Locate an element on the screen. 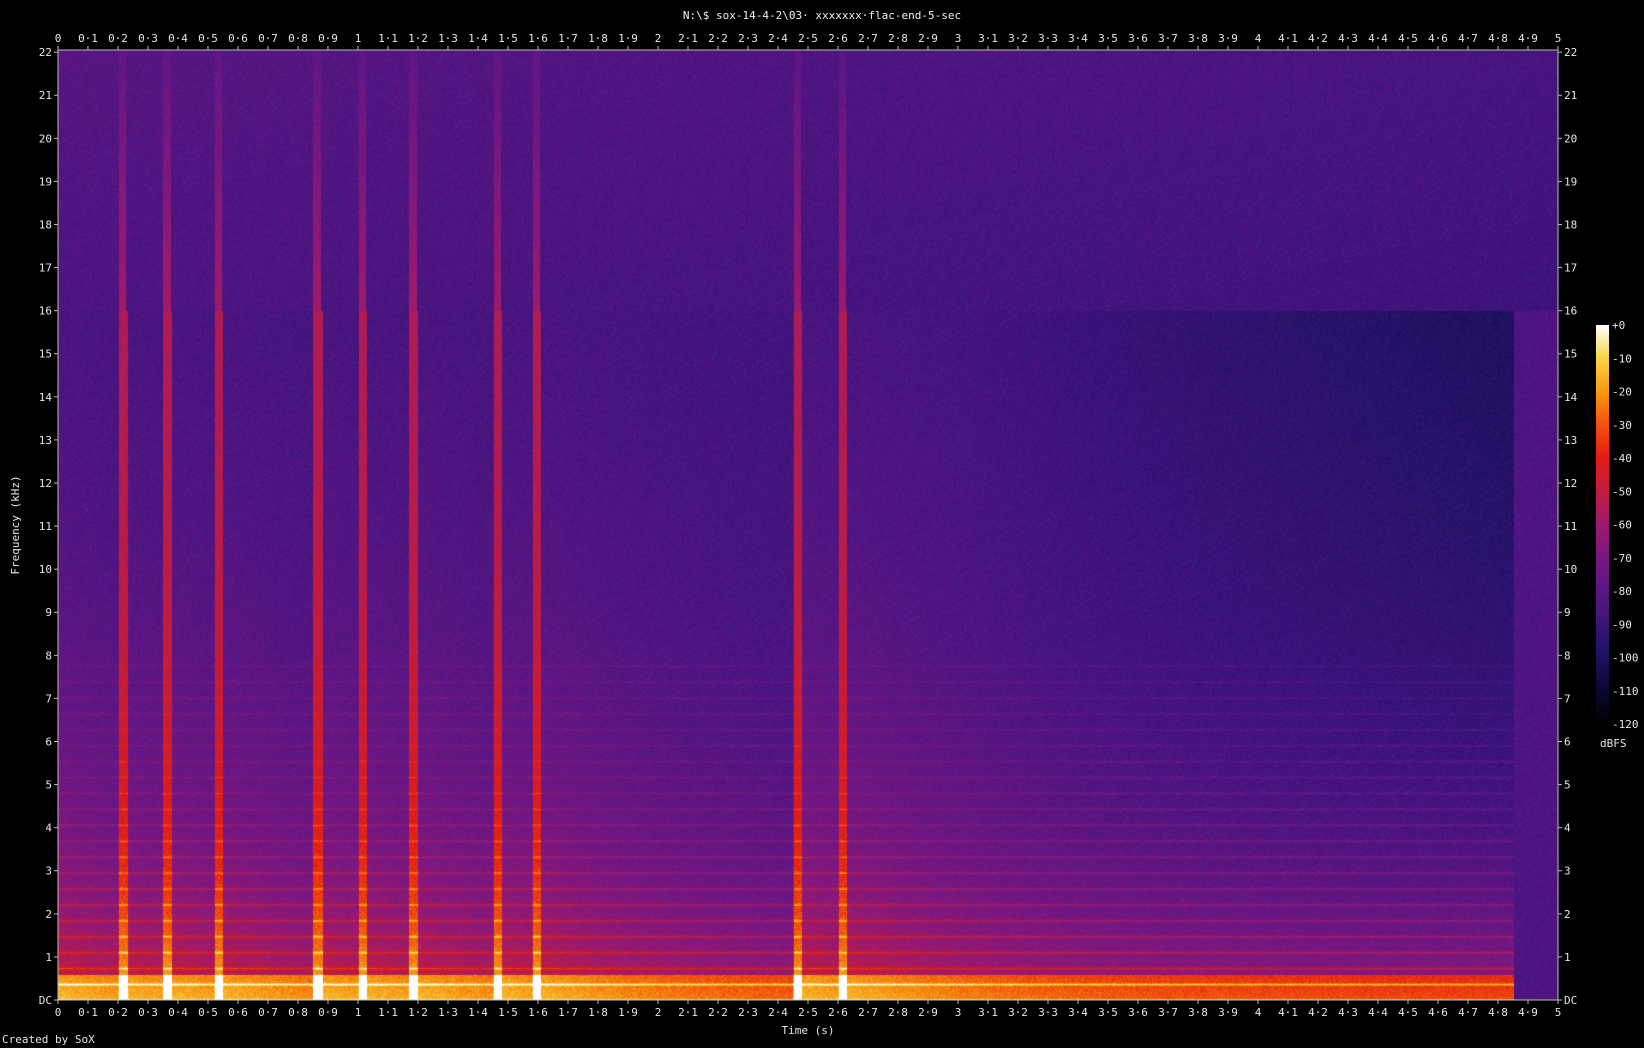 The height and width of the screenshot is (1048, 1644). x-tick-label-top: 2·5 is located at coordinates (808, 38).